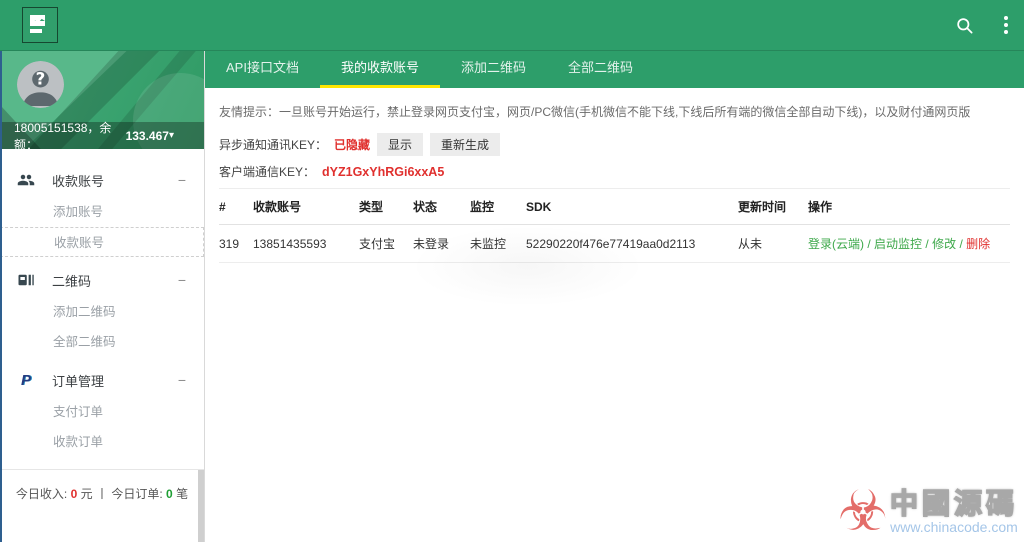  What do you see at coordinates (102, 342) in the screenshot?
I see `sidebar-item-all-qrcode: 全部二维码` at bounding box center [102, 342].